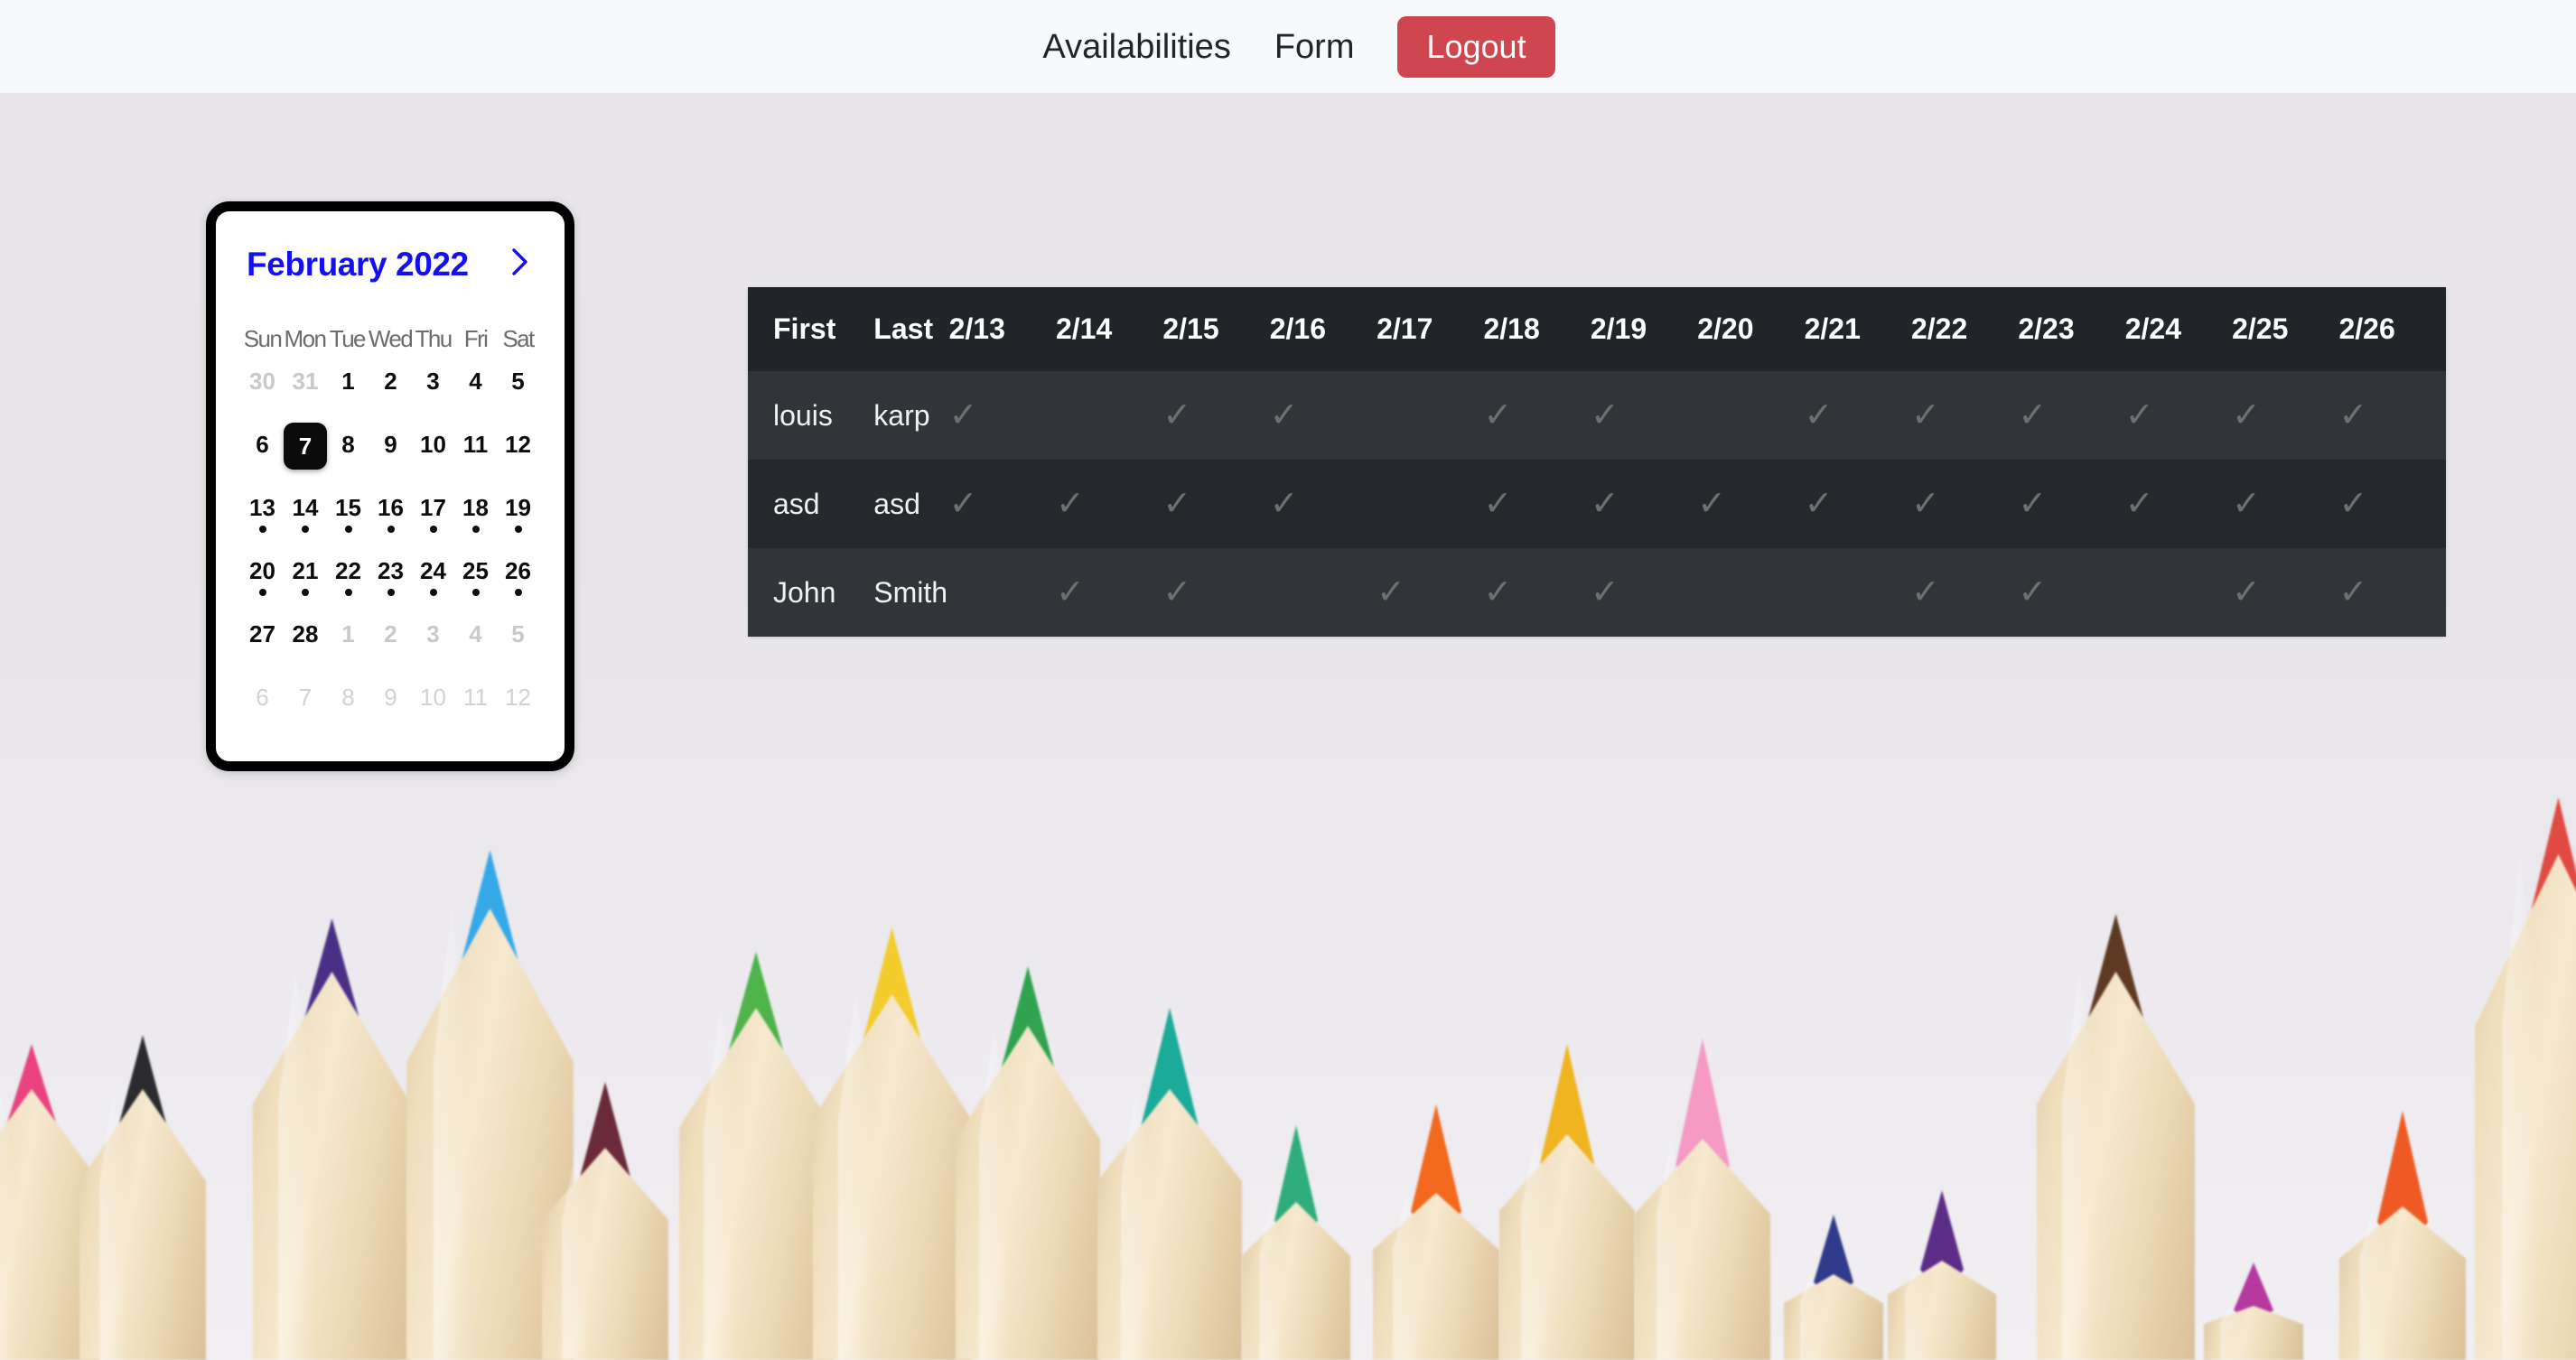  I want to click on calendar-day-21: 21, so click(305, 588).